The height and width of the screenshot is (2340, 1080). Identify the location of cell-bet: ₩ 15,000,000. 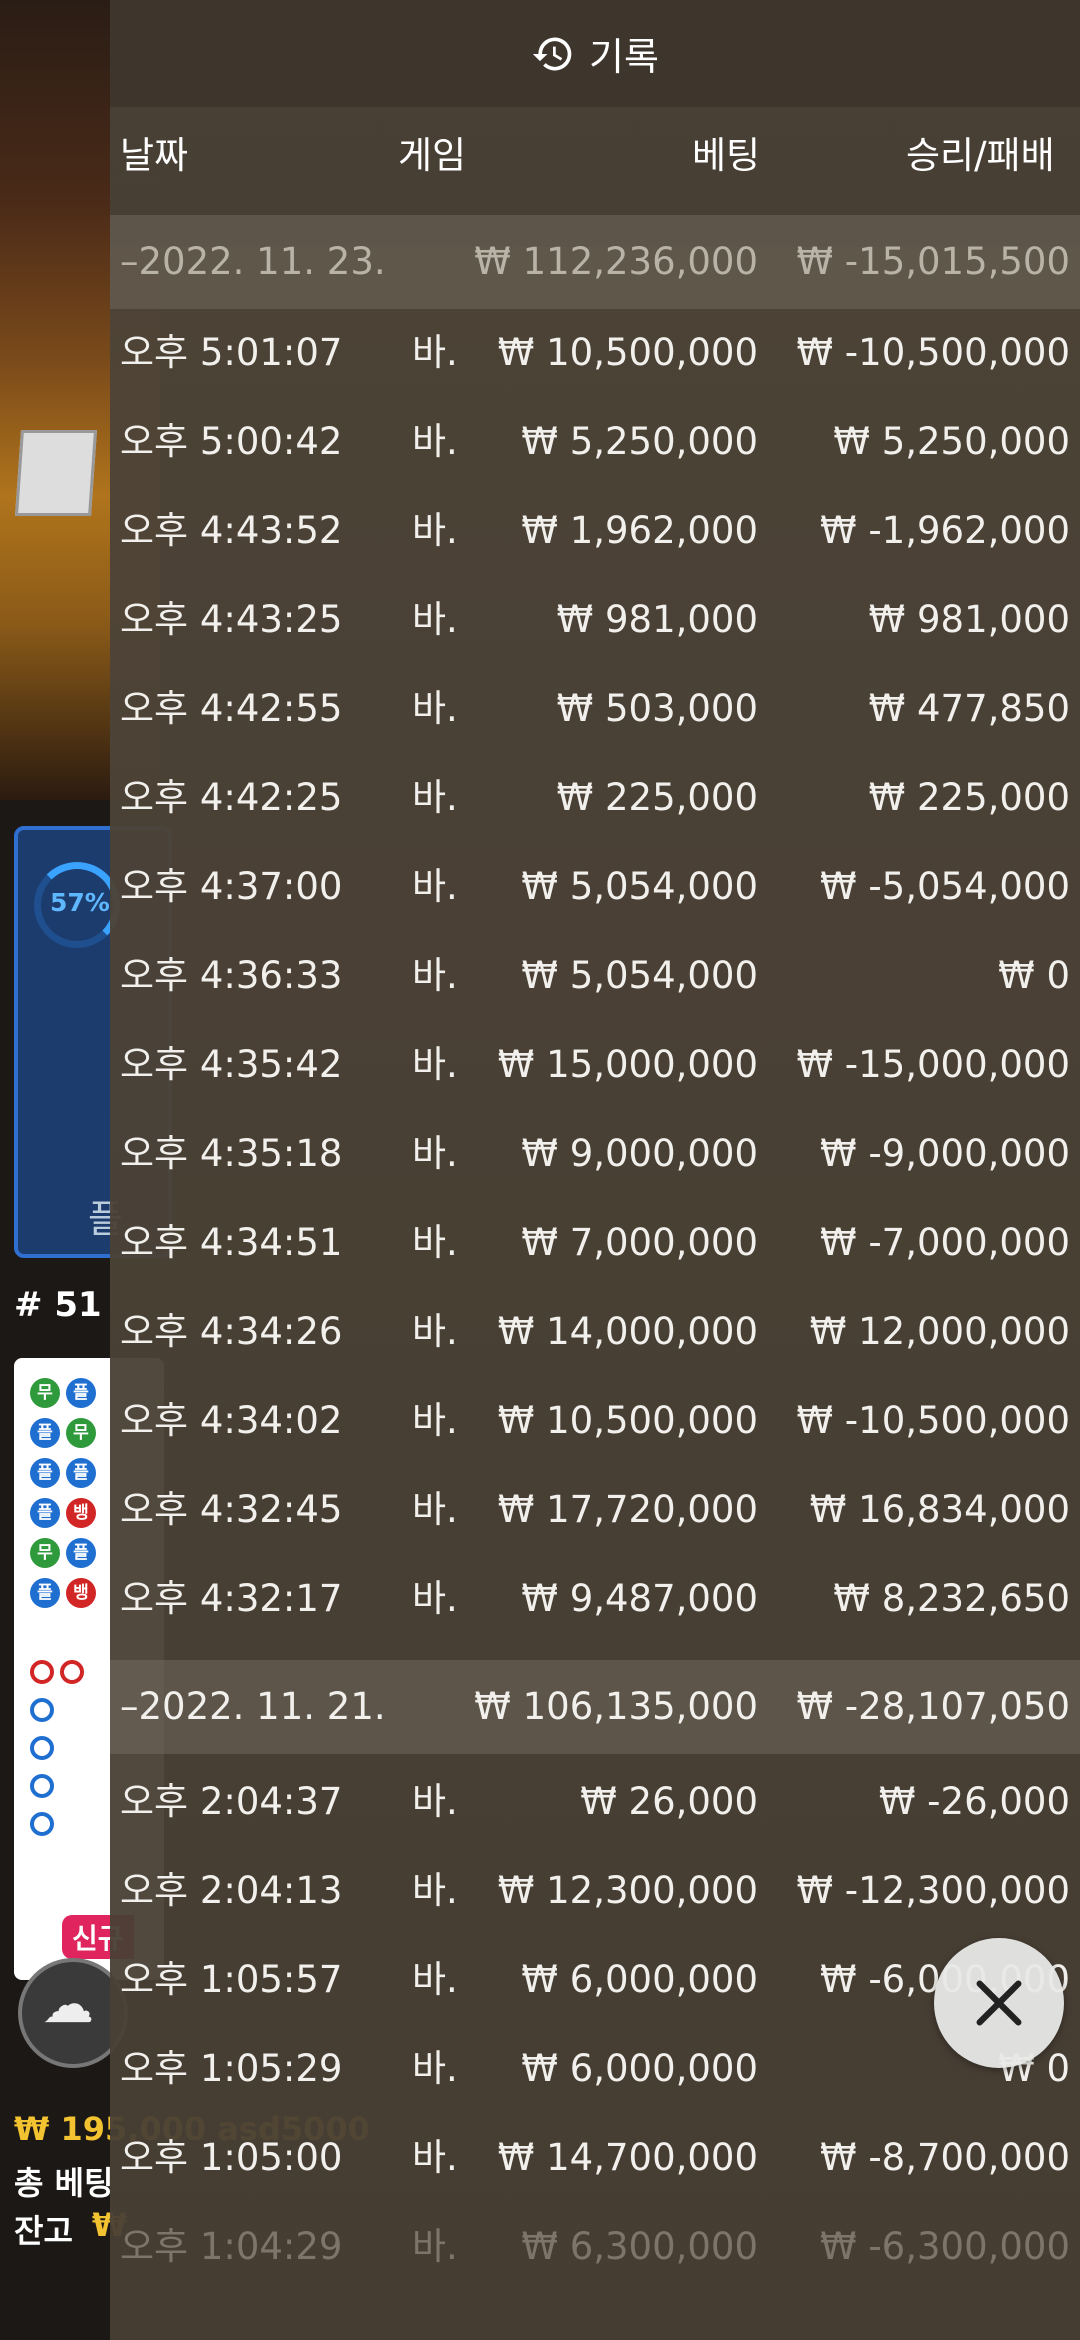
(627, 1064).